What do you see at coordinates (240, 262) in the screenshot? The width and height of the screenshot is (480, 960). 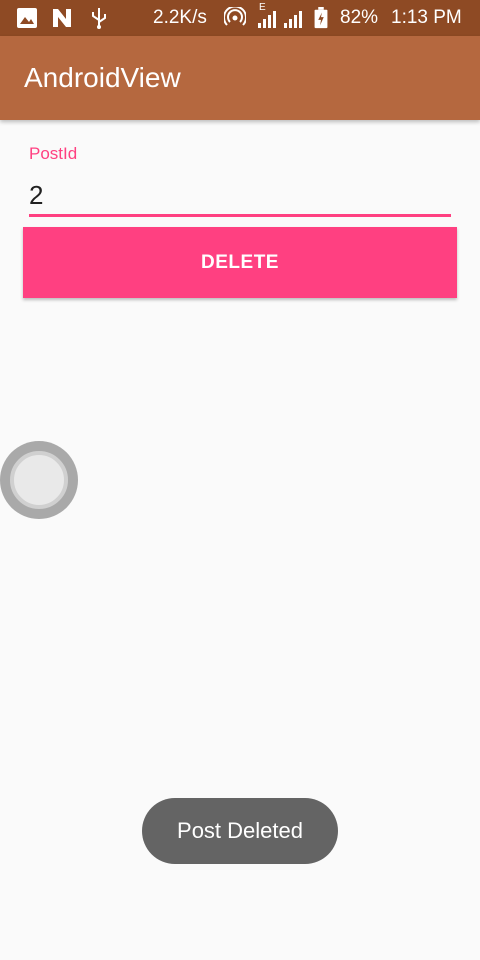 I see `delete-button: DELETE` at bounding box center [240, 262].